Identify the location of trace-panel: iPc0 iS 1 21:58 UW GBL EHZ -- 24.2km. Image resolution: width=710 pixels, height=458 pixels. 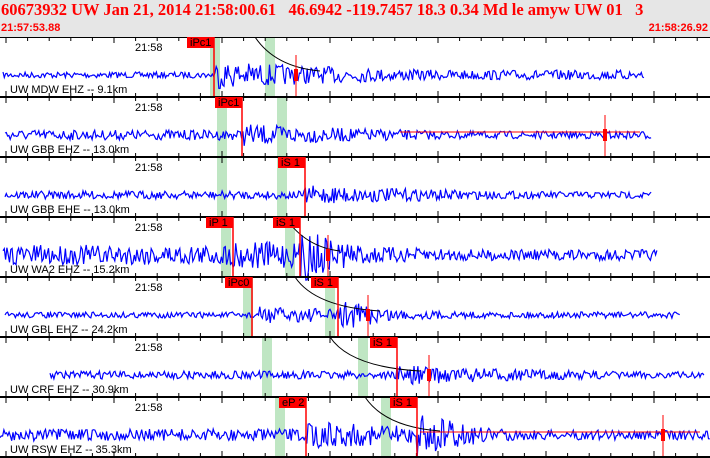
(355, 306).